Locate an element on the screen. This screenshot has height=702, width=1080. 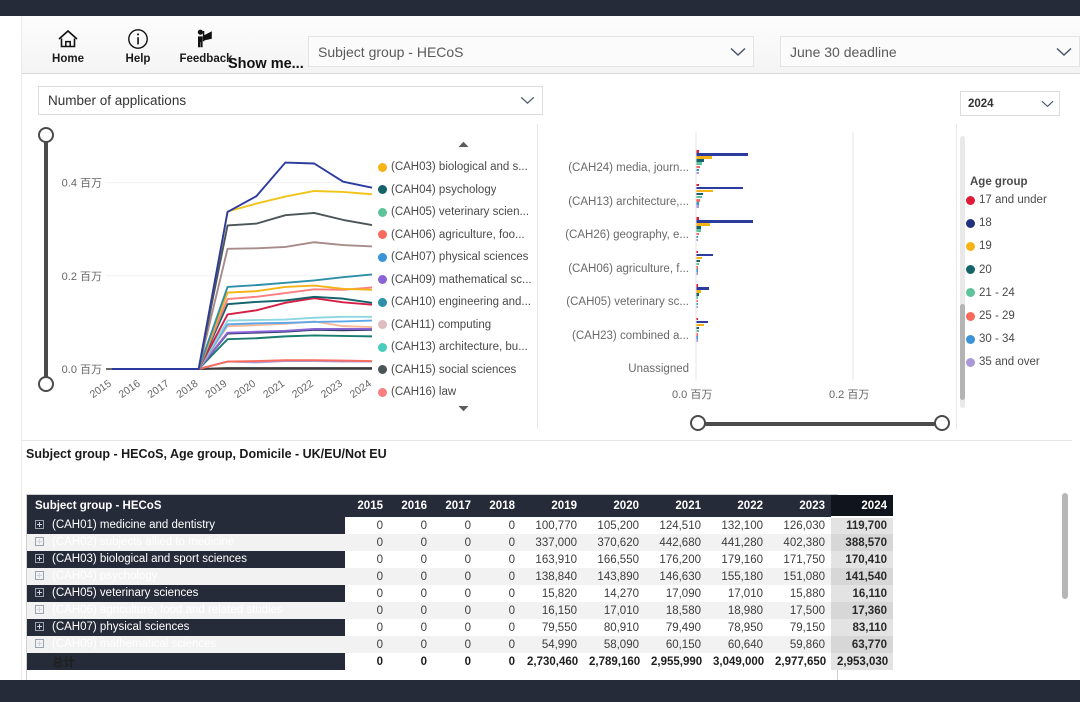
page-vertical-scrollbar is located at coordinates (1065, 546).